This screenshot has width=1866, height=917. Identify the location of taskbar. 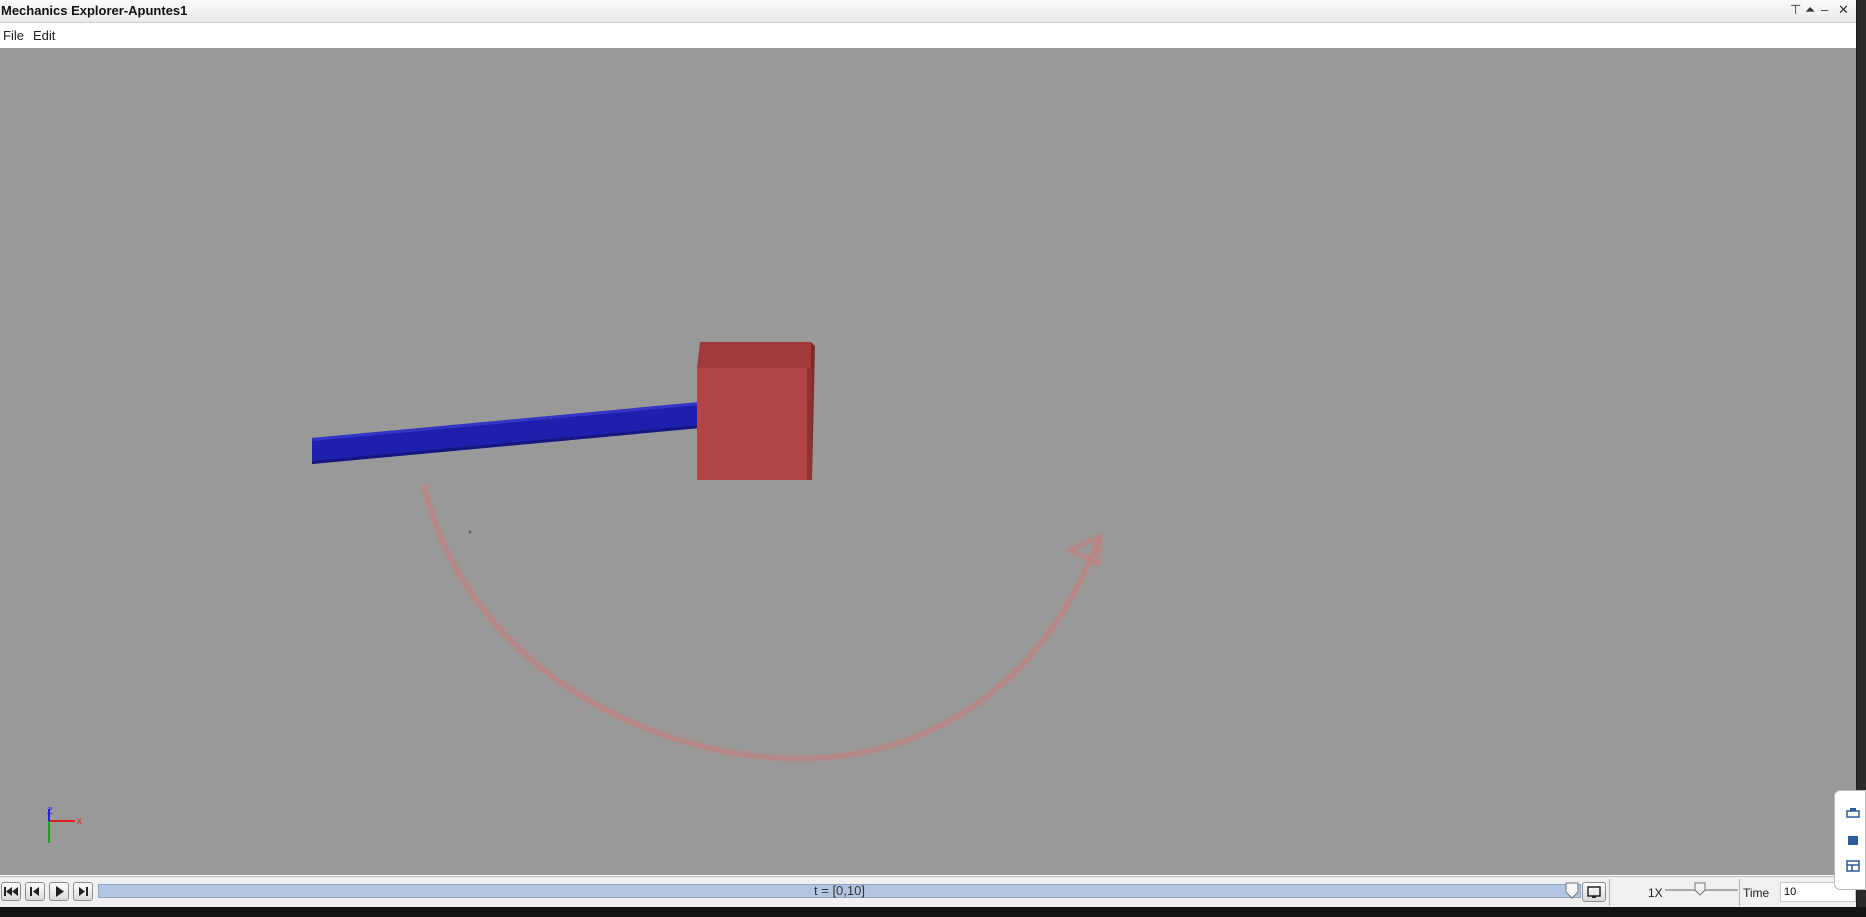
(933, 912).